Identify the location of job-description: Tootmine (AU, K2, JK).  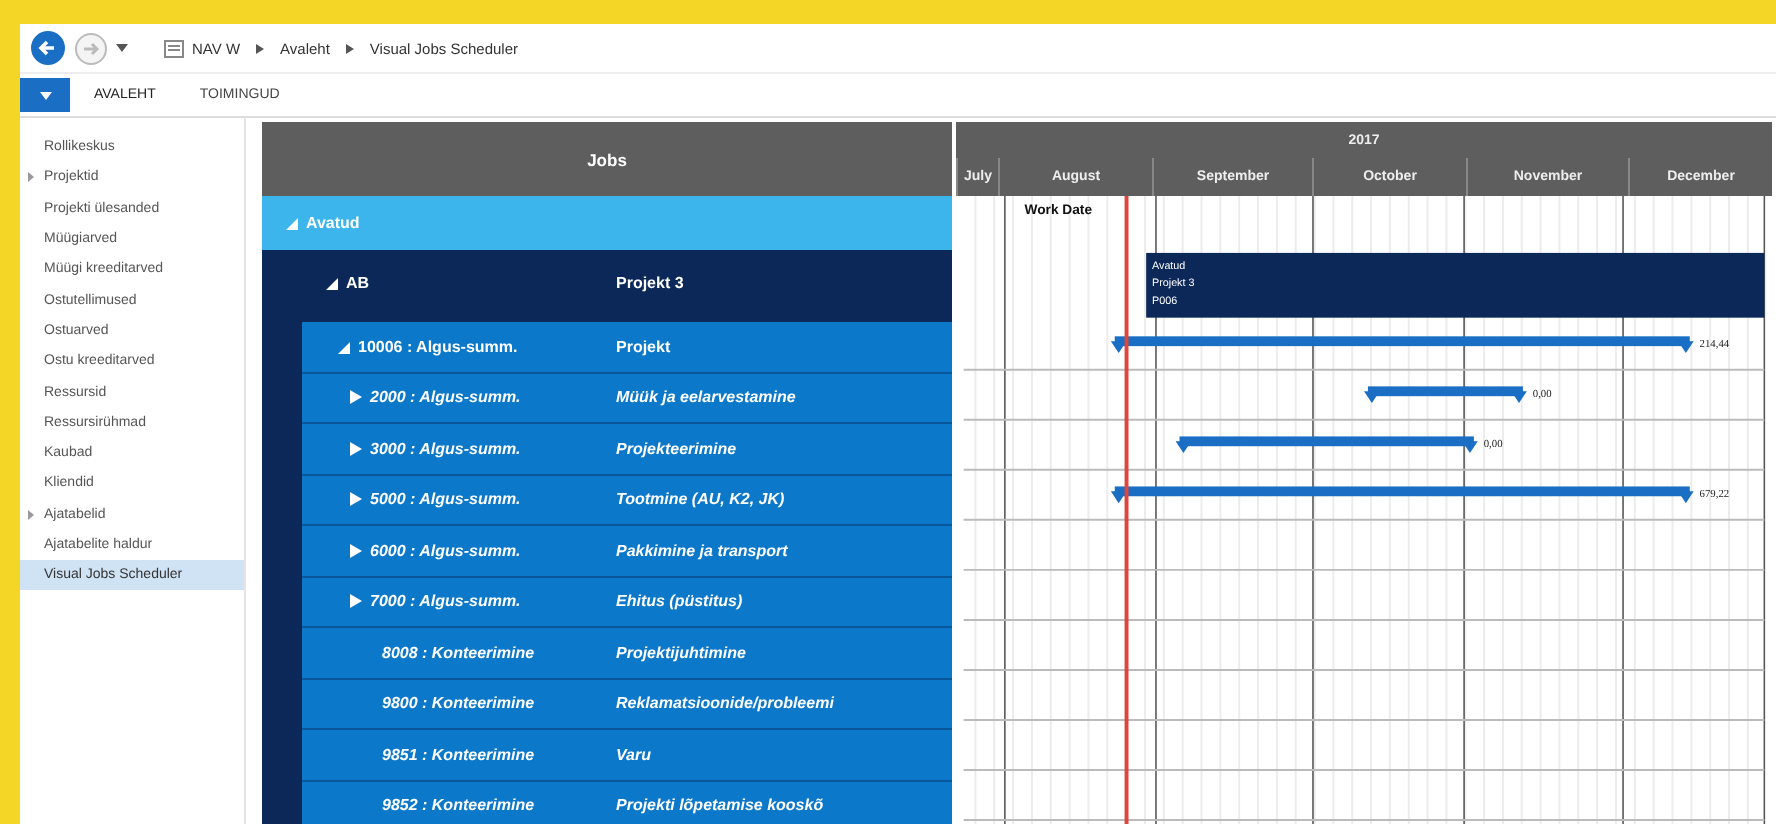
(700, 499).